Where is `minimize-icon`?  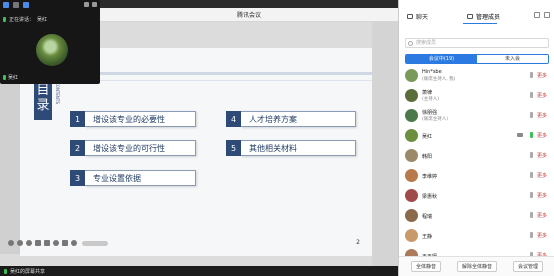
minimize-icon is located at coordinates (86, 4).